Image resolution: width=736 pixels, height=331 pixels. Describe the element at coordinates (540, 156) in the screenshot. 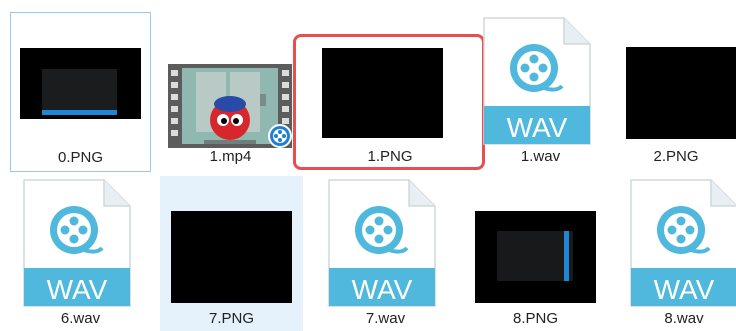

I see `file-name: 1.wav` at that location.